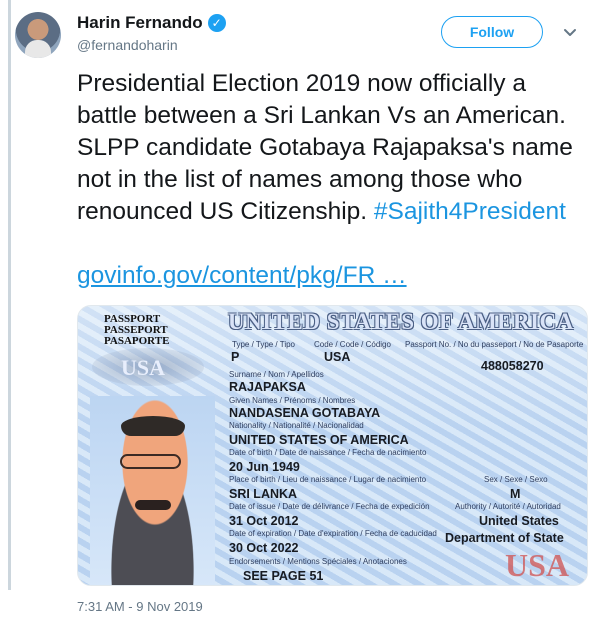 Image resolution: width=610 pixels, height=622 pixels. I want to click on endorsements-value: SEE PAGE 51, so click(283, 576).